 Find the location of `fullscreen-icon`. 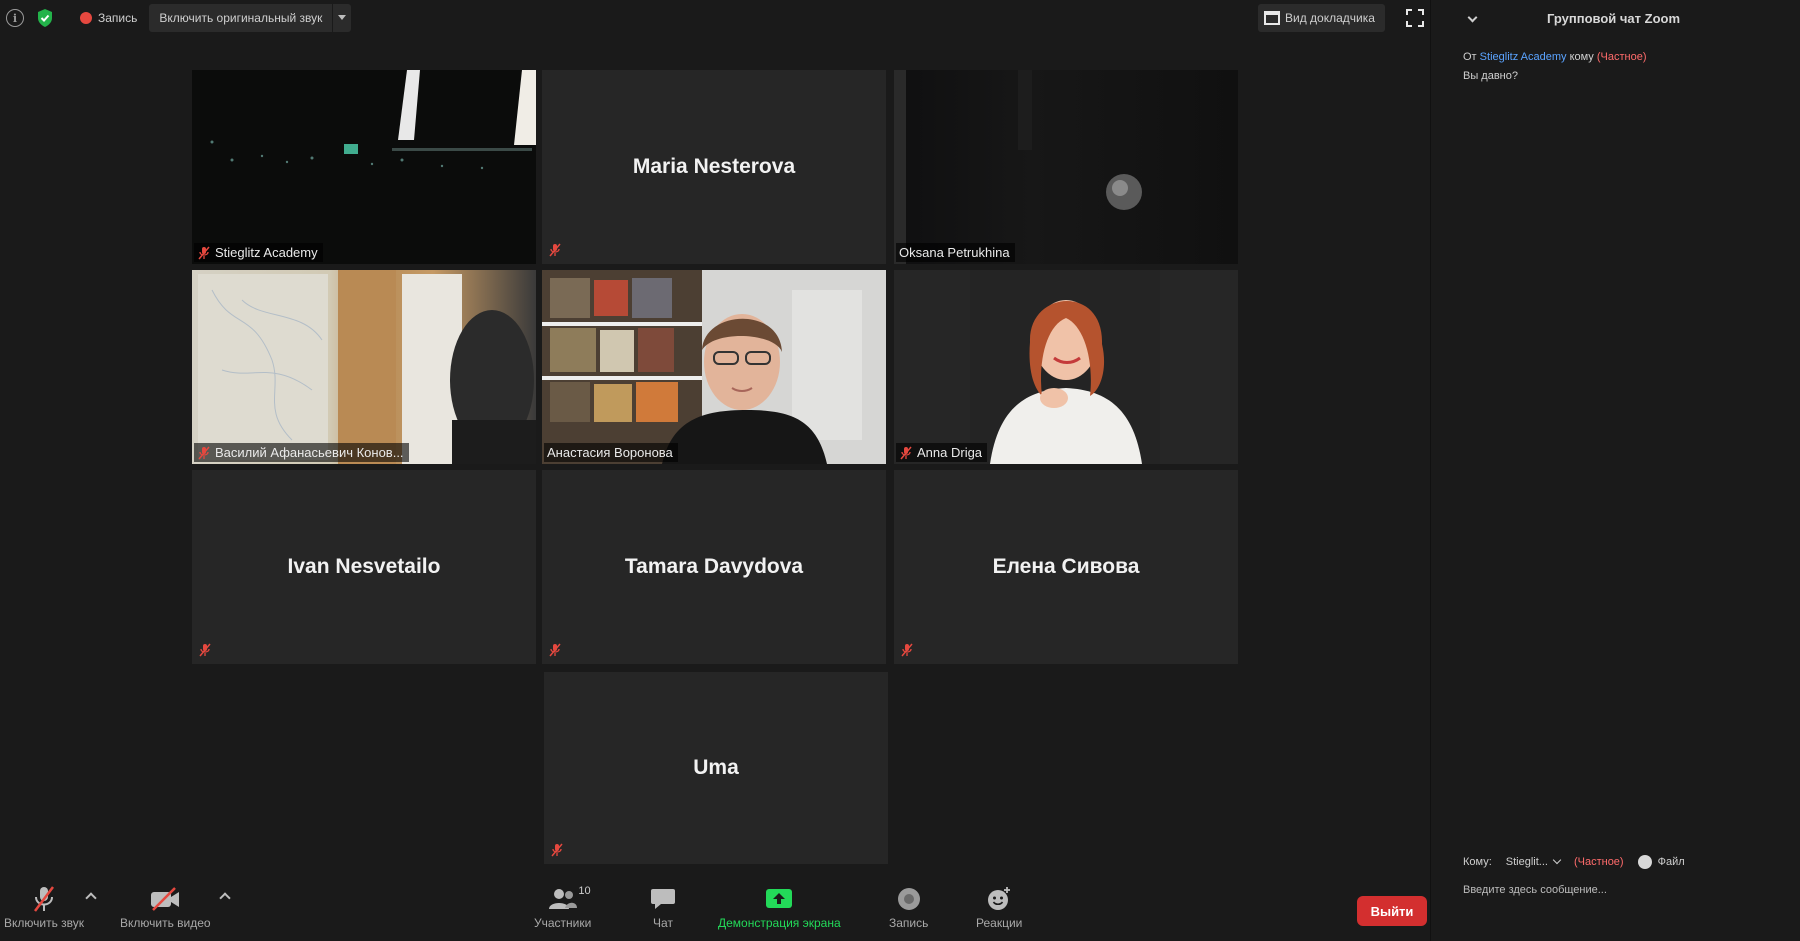

fullscreen-icon is located at coordinates (1415, 18).